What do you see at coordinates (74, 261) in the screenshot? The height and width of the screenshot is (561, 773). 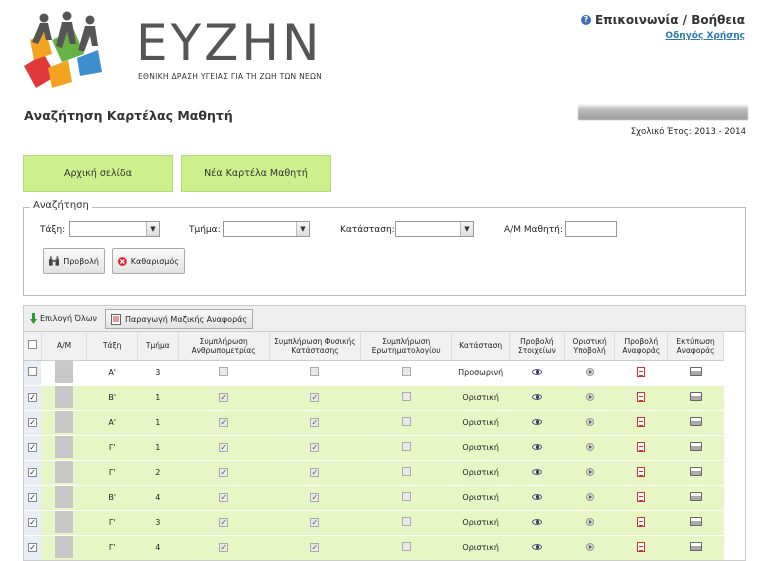 I see `view-button: Προβολή` at bounding box center [74, 261].